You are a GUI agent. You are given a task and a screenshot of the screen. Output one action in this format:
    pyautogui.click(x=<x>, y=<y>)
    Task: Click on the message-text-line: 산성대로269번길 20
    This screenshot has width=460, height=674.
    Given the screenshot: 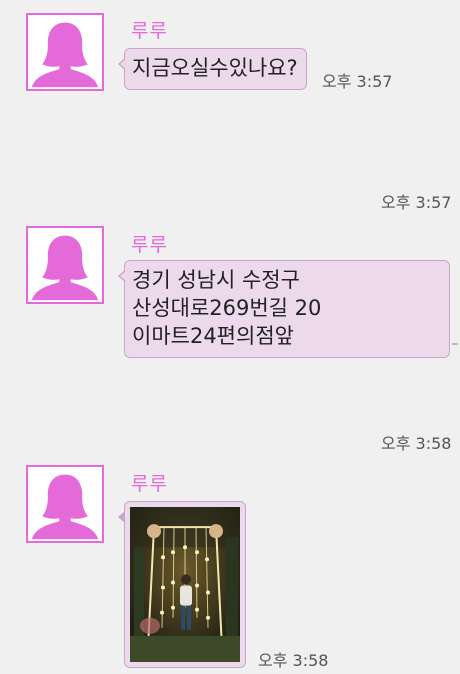 What is the action you would take?
    pyautogui.click(x=227, y=308)
    